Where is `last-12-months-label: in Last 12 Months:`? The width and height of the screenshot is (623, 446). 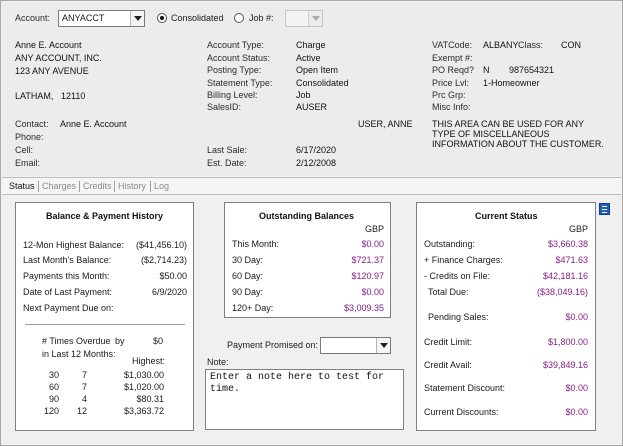 last-12-months-label: in Last 12 Months: is located at coordinates (79, 354).